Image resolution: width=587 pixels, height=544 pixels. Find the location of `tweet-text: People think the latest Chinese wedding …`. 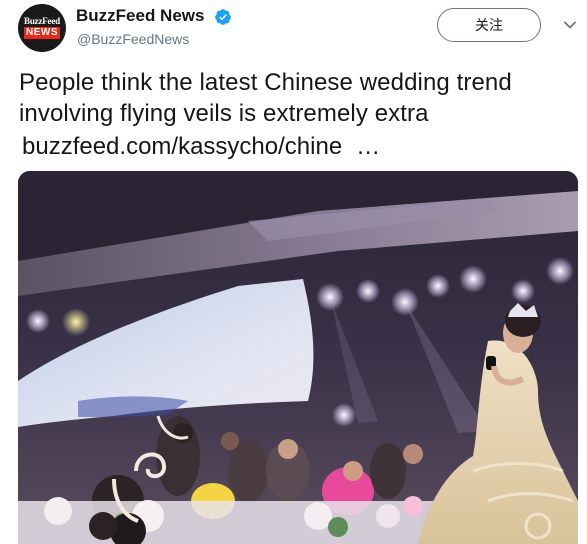

tweet-text: People think the latest Chinese wedding … is located at coordinates (299, 98).